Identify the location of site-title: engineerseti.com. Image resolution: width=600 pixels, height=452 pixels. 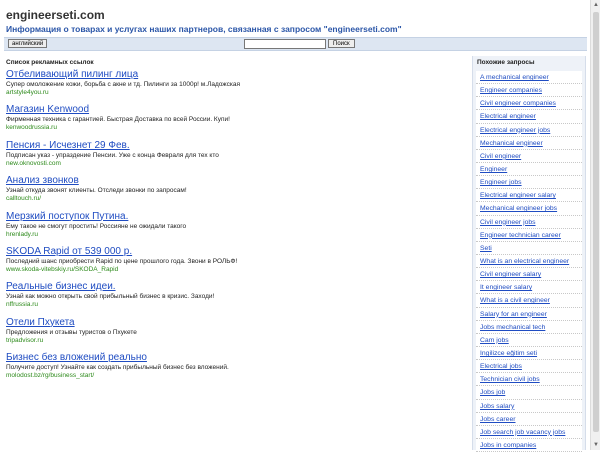
(55, 15).